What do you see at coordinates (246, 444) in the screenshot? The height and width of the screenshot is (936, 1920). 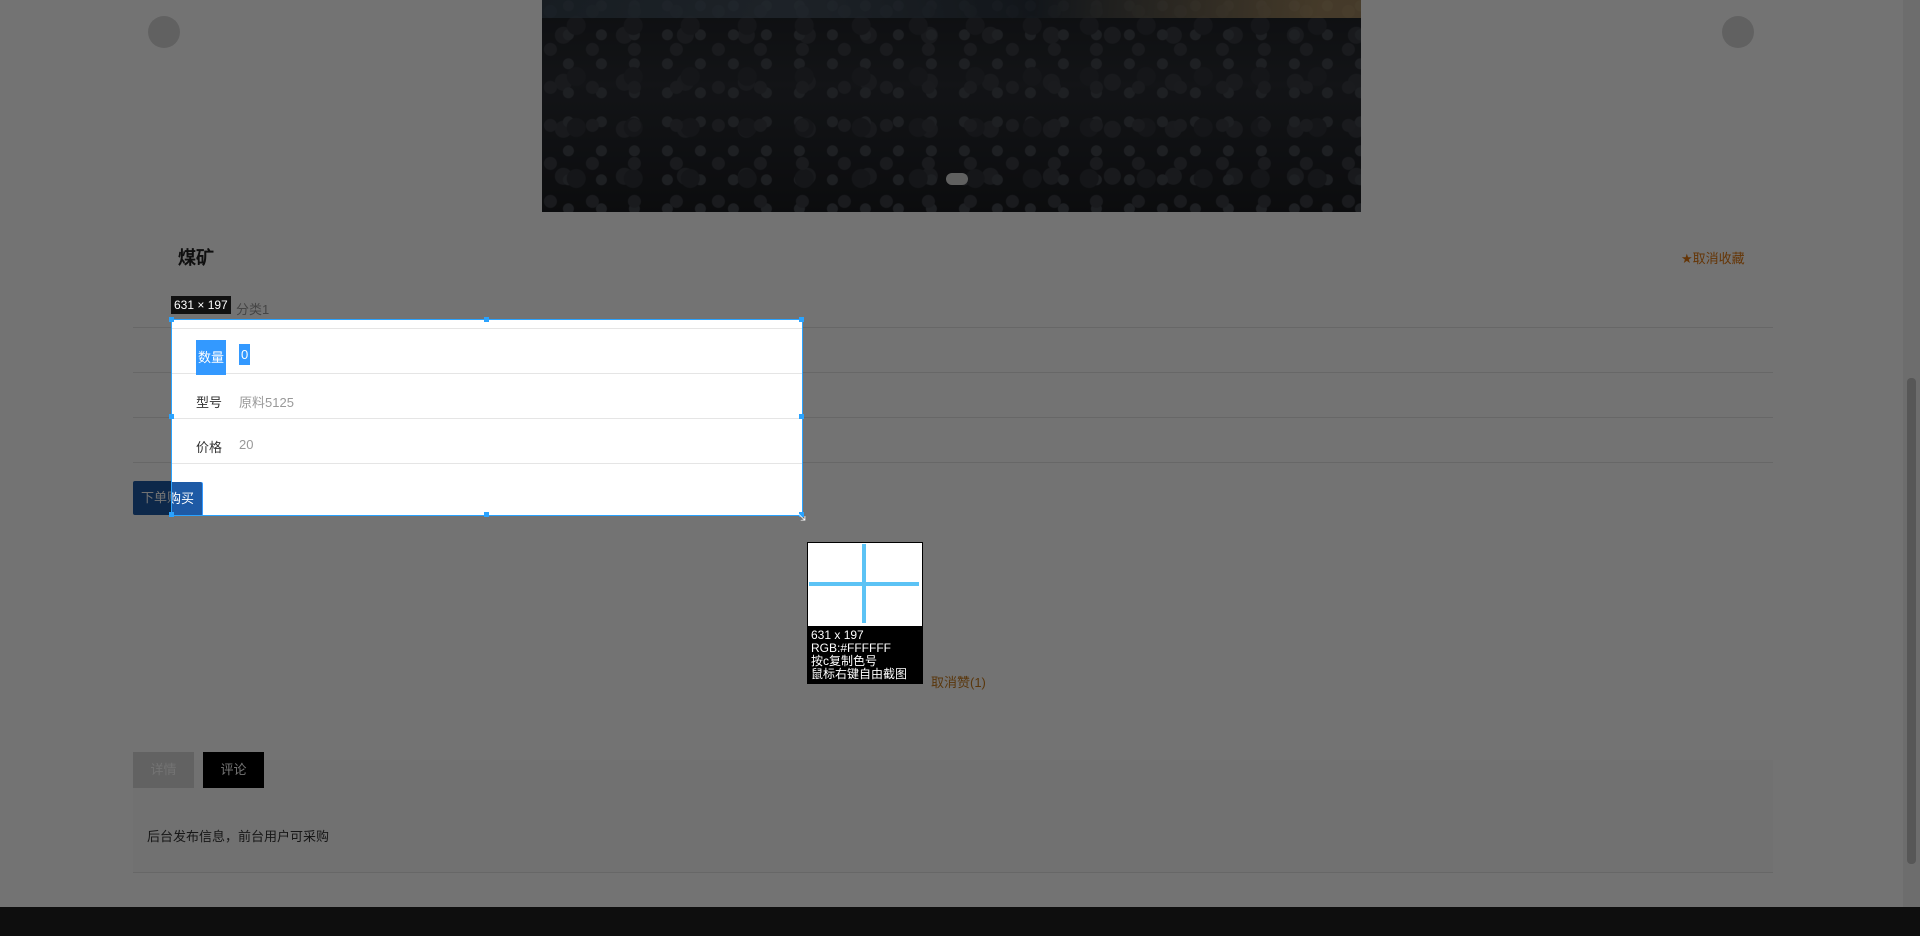 I see `price-value: 20` at bounding box center [246, 444].